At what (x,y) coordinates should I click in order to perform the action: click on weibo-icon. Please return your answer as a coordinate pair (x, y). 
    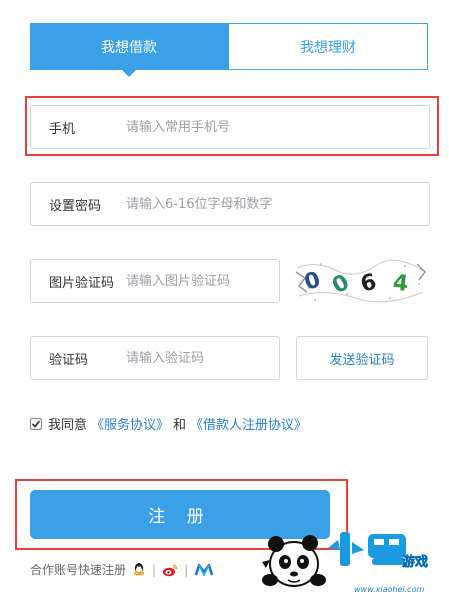
    Looking at the image, I should click on (170, 570).